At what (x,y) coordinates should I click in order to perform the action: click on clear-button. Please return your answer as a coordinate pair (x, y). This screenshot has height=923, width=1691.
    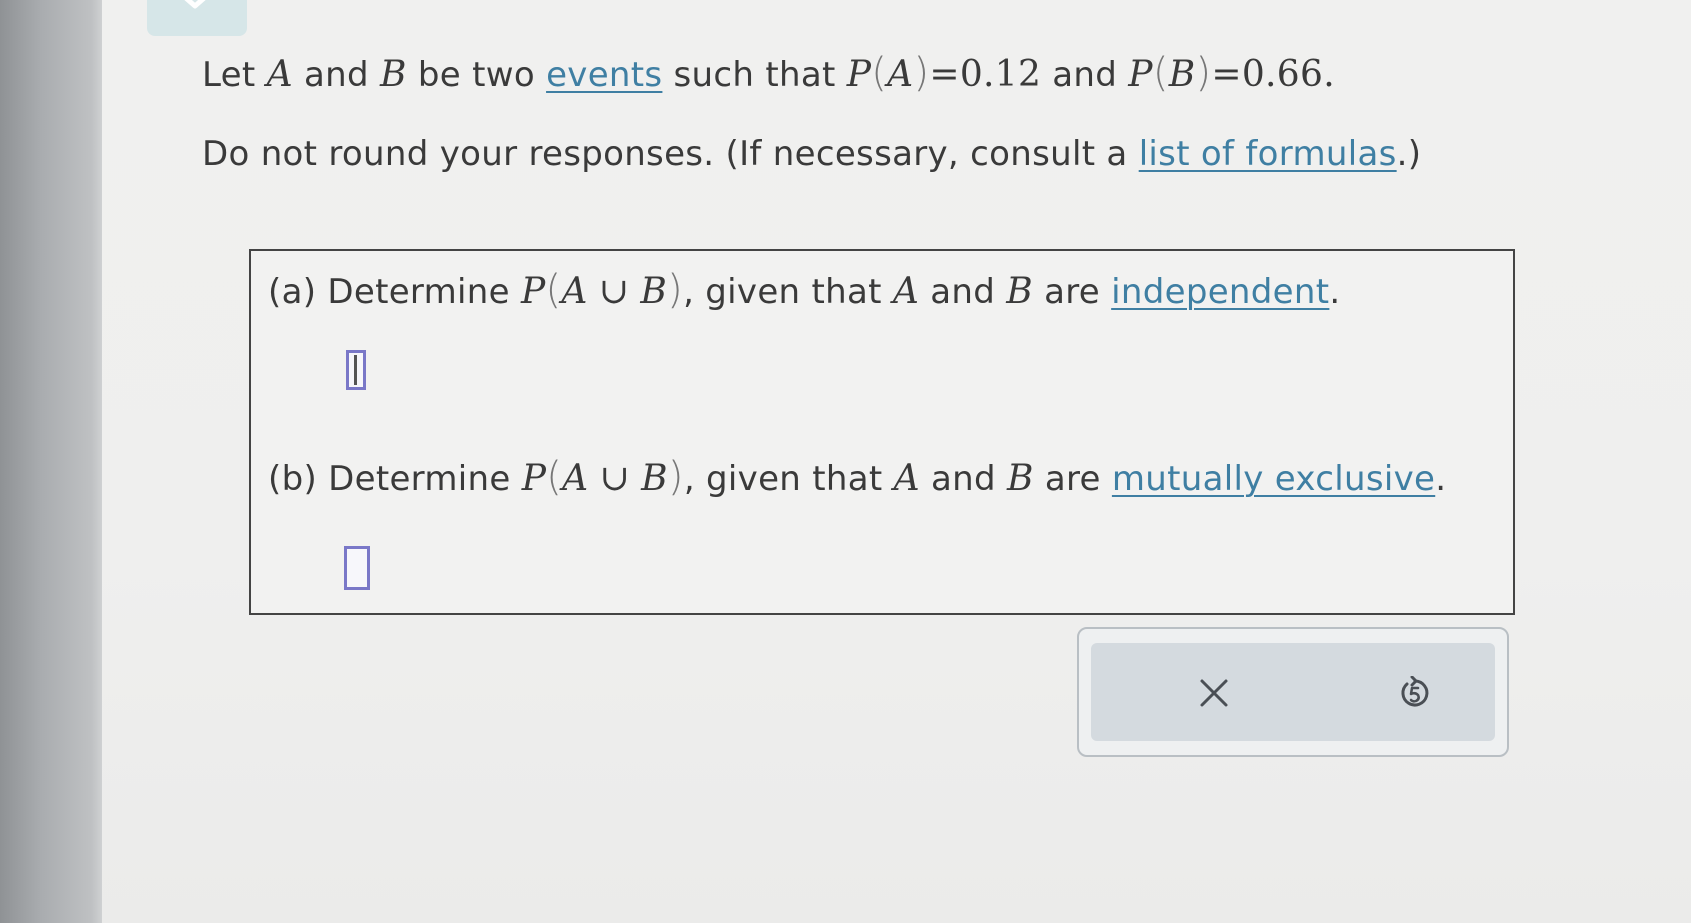
    Looking at the image, I should click on (1214, 693).